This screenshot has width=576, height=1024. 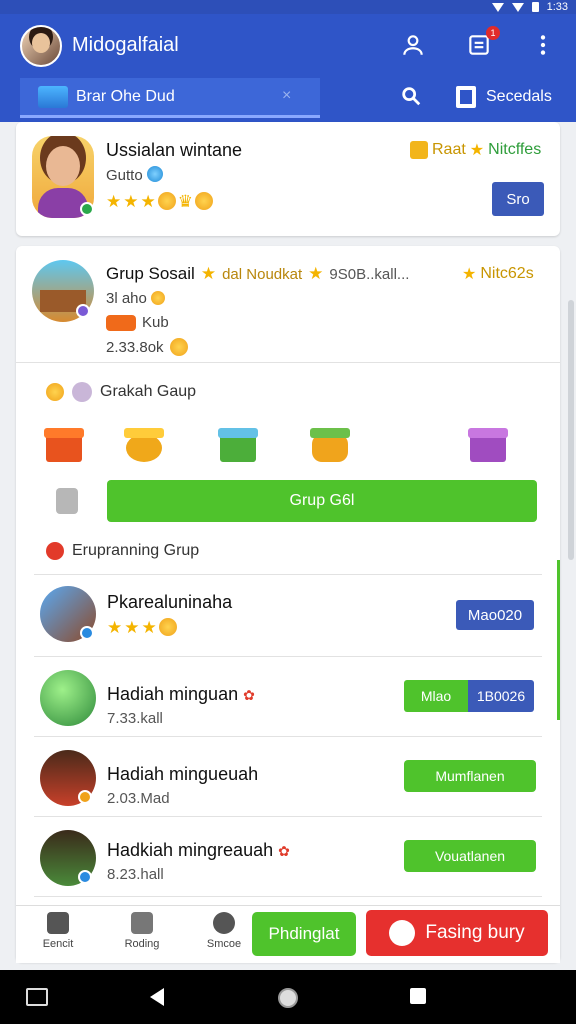 I want to click on group-sub-1: 3l aho, so click(x=136, y=298).